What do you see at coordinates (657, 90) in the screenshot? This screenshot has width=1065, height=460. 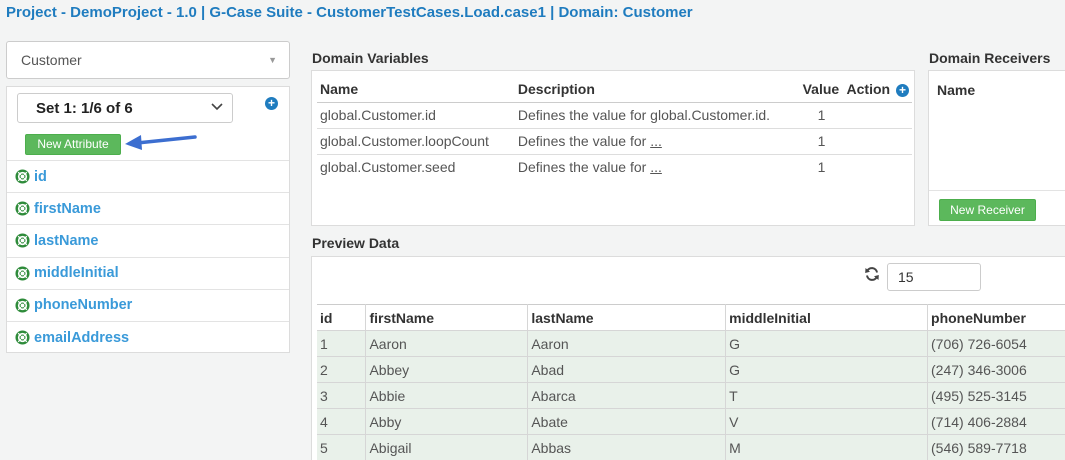 I see `column-header: Description` at bounding box center [657, 90].